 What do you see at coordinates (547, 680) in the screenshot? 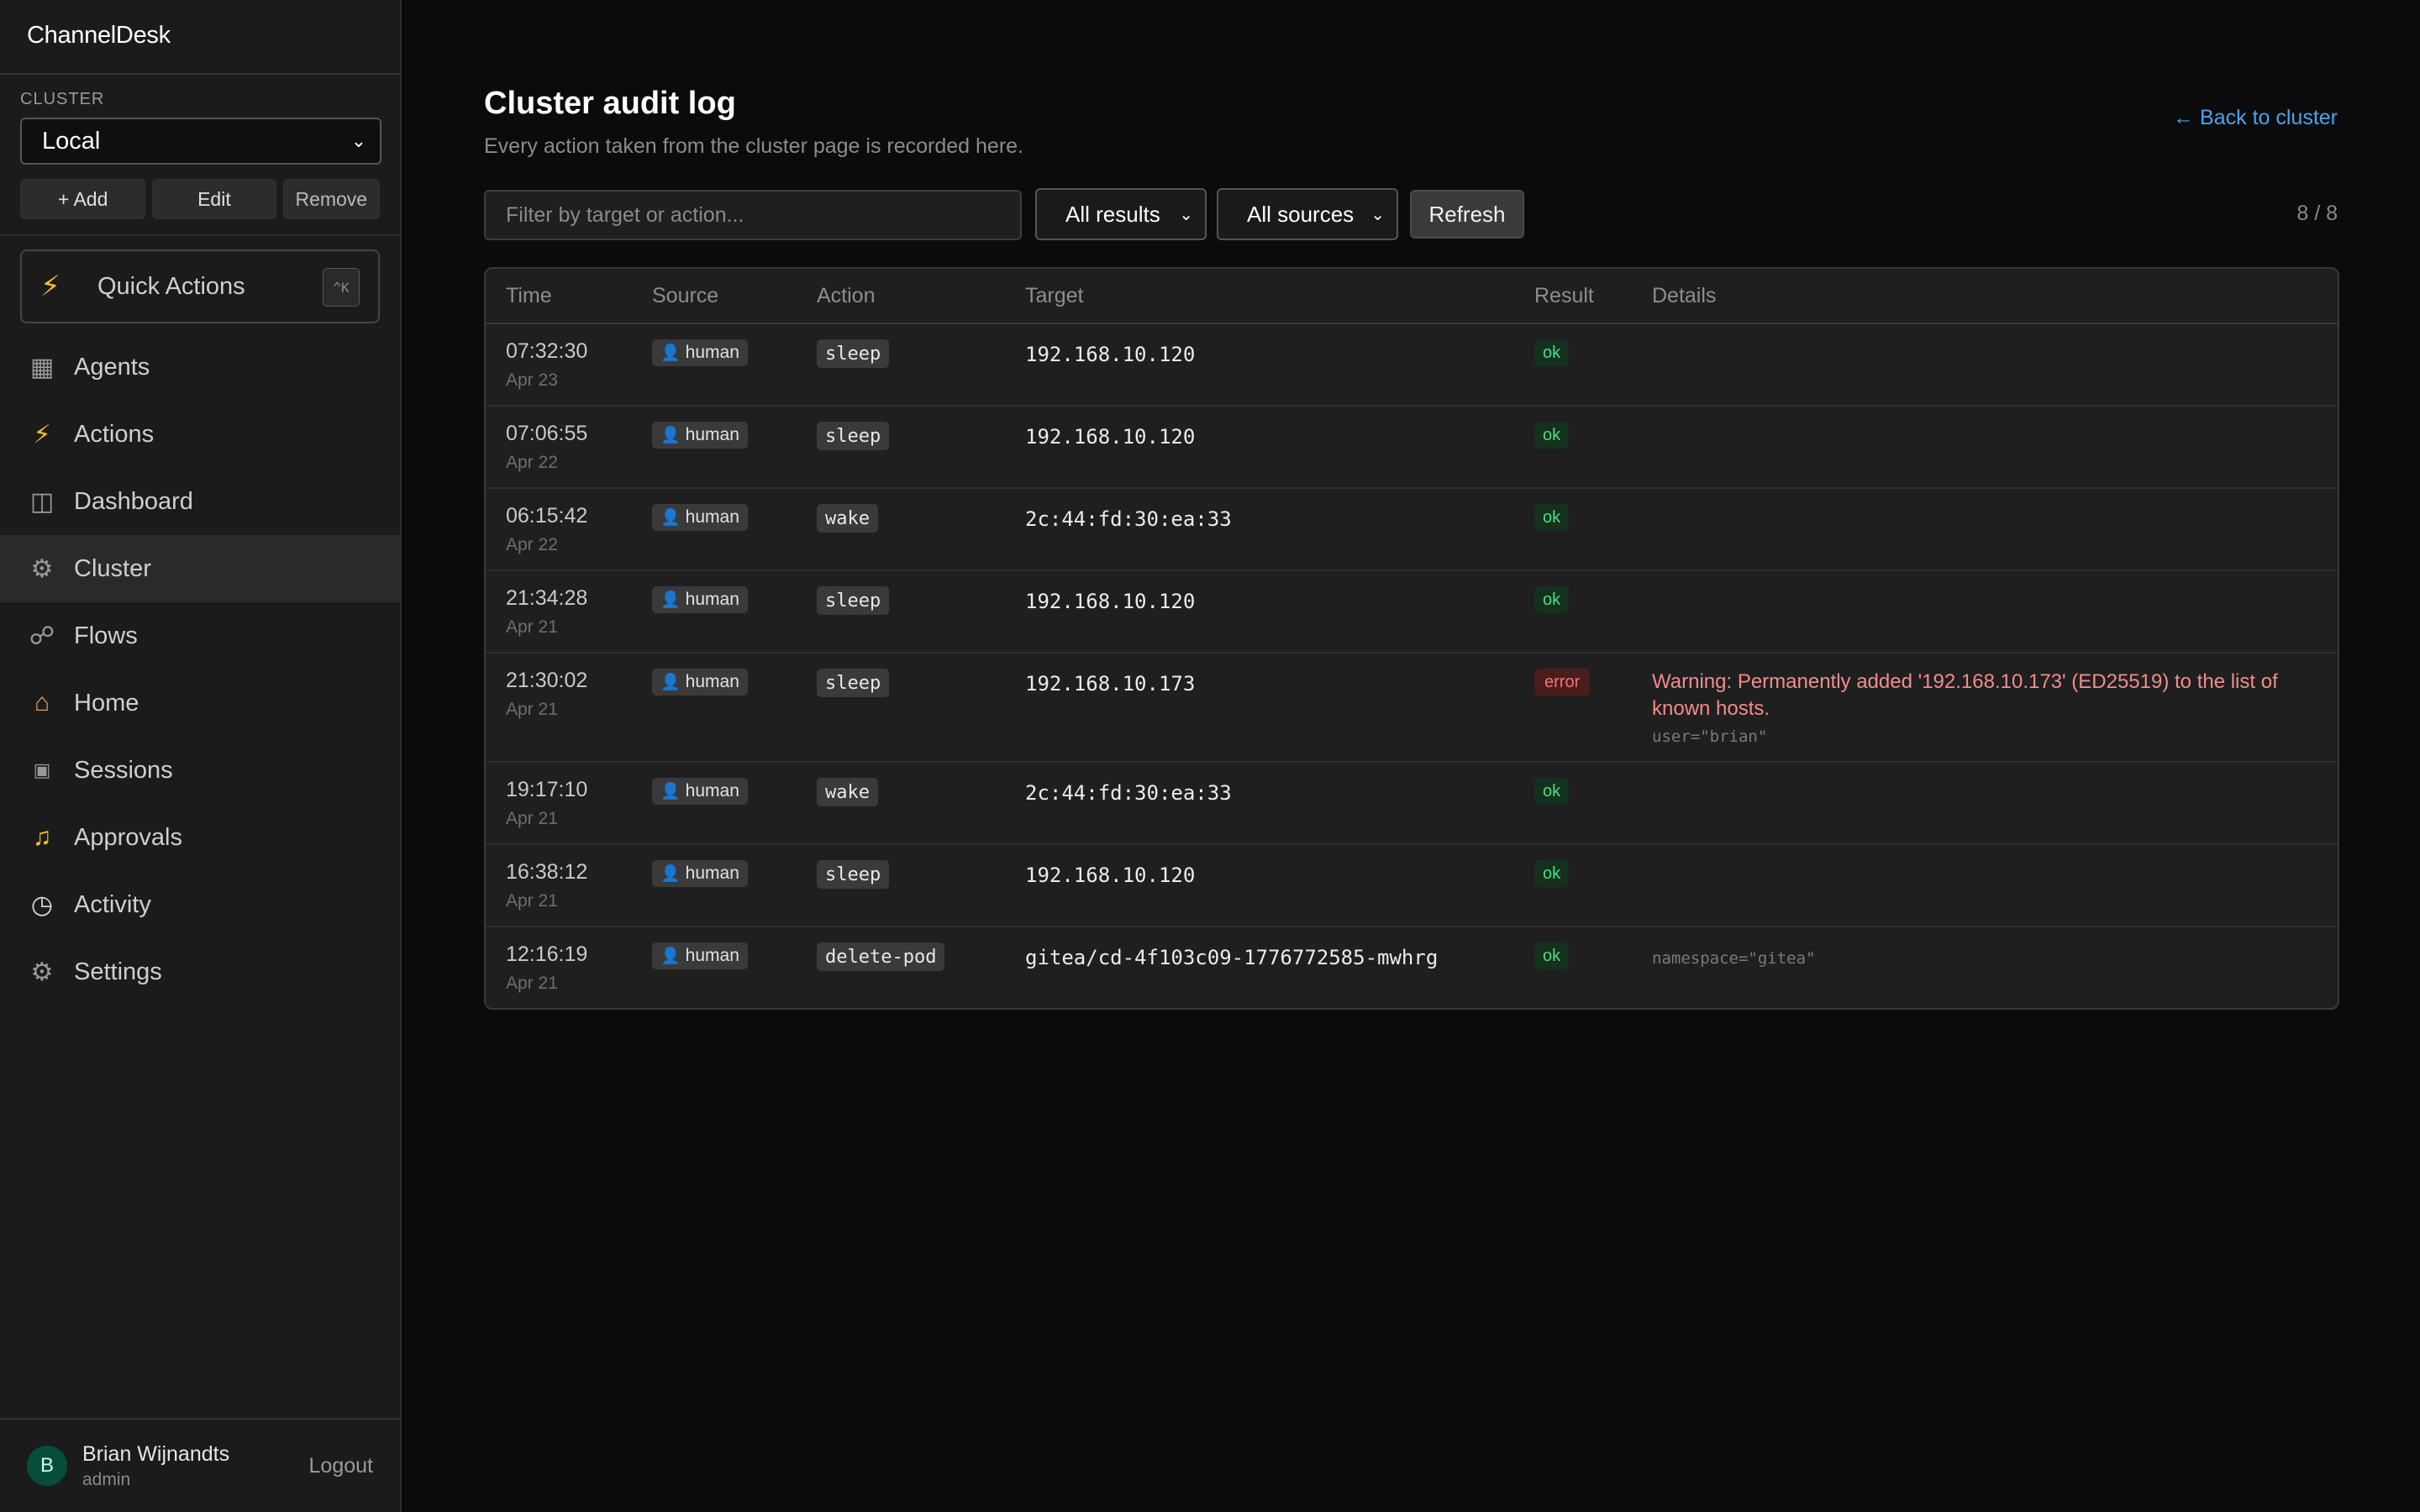
I see `time-value: 21:30:02` at bounding box center [547, 680].